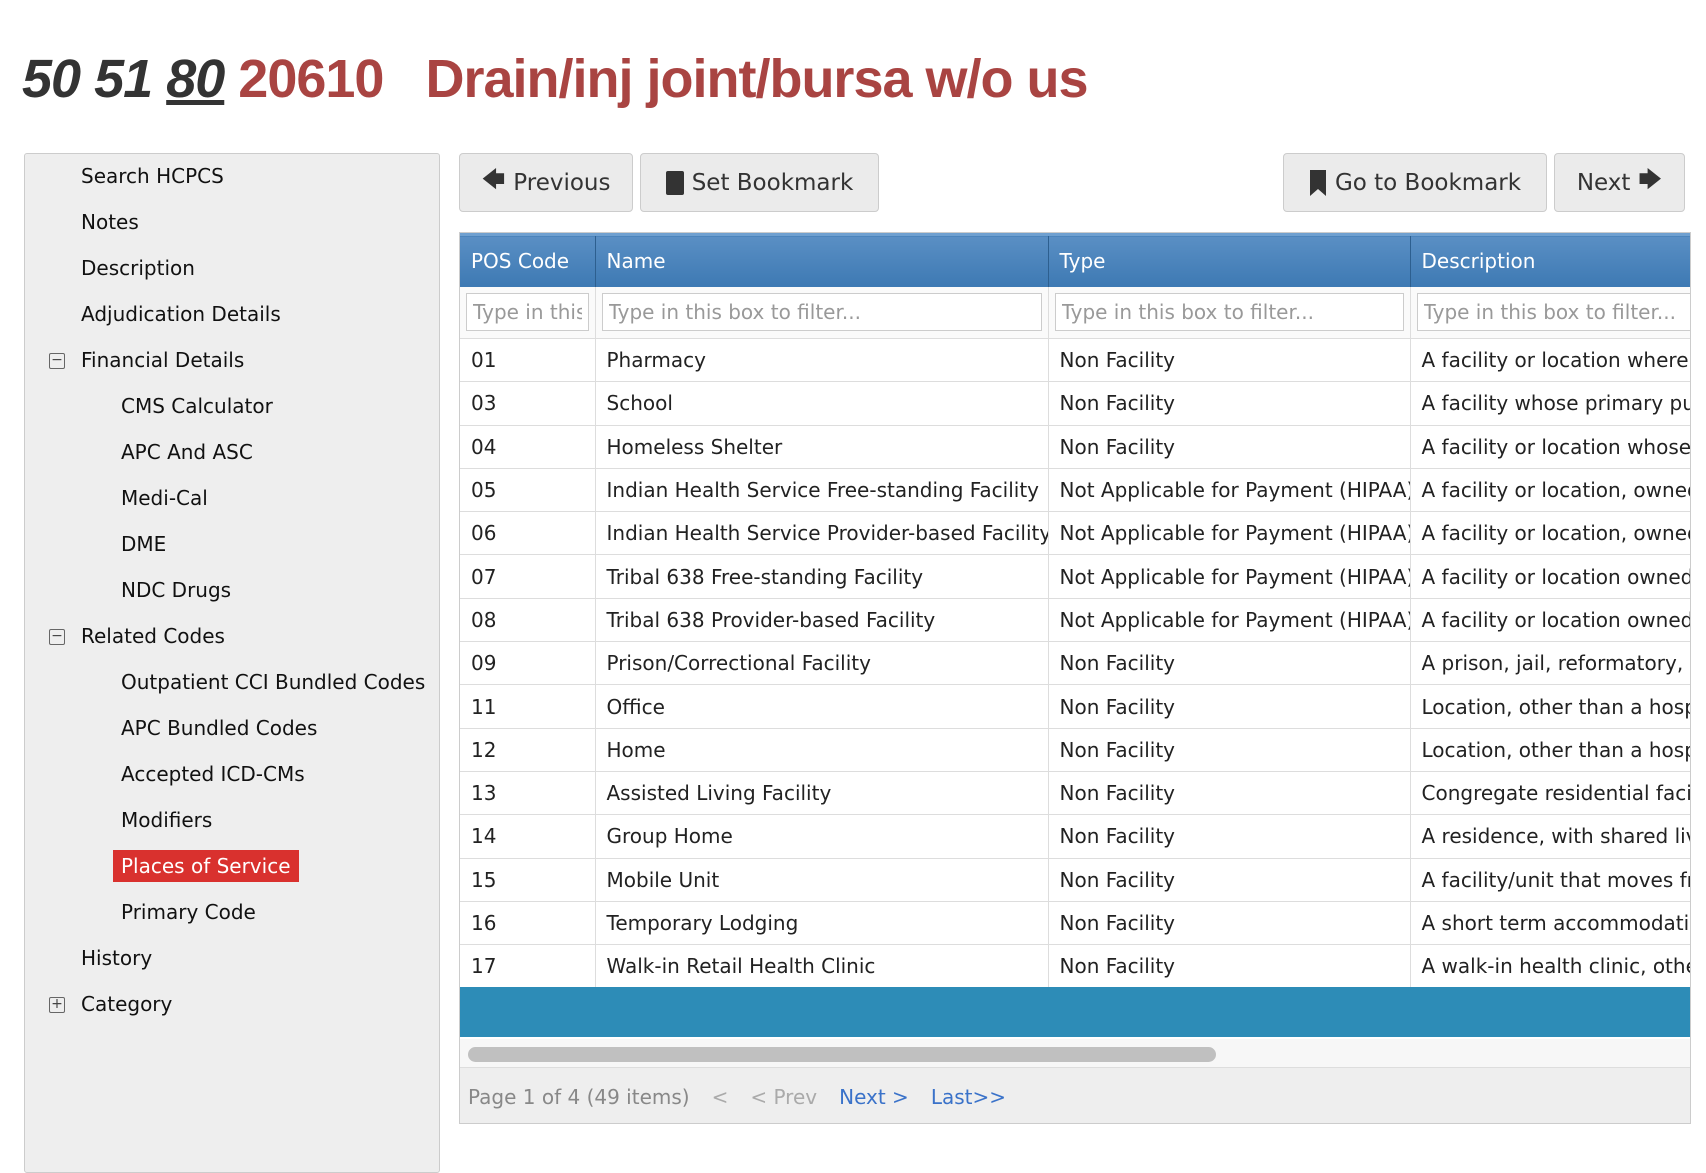 The width and height of the screenshot is (1706, 1173). I want to click on table-cell: Mobile Unit, so click(822, 880).